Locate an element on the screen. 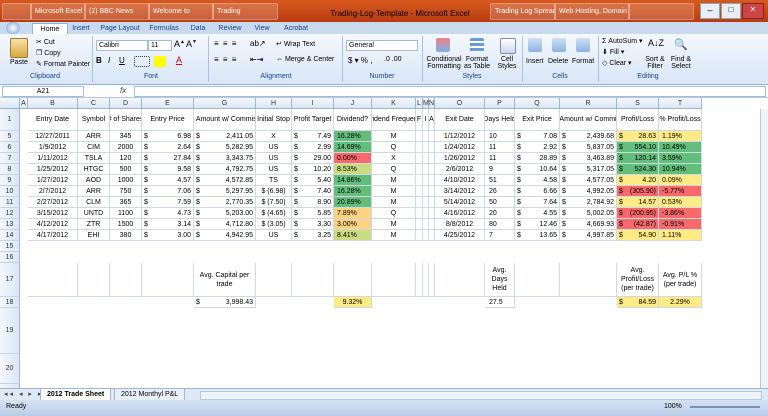  cell-styles-icon is located at coordinates (508, 46).